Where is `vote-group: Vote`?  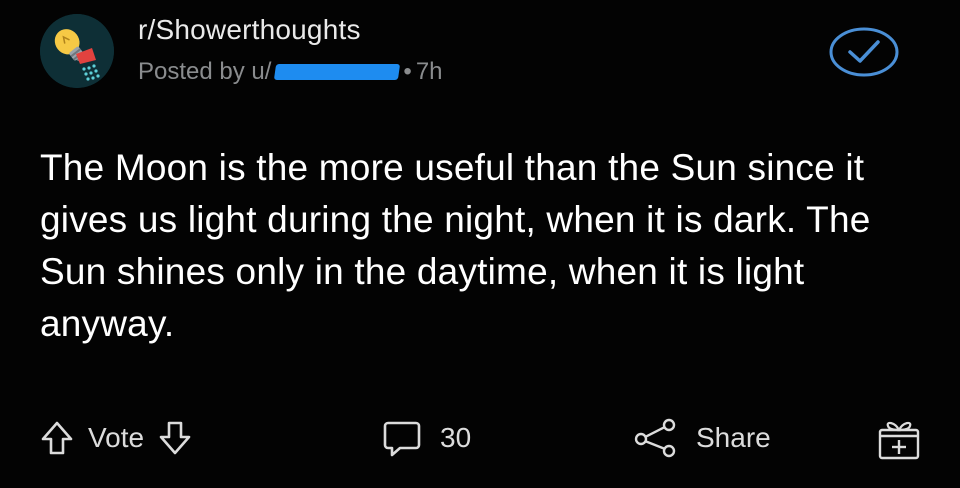 vote-group: Vote is located at coordinates (116, 438).